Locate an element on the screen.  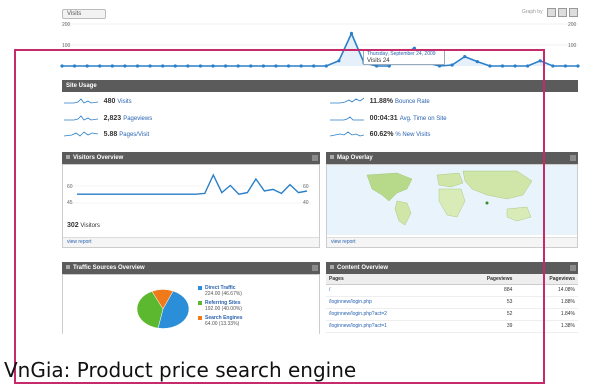
top-axis-right-top: 200 is located at coordinates (572, 25).